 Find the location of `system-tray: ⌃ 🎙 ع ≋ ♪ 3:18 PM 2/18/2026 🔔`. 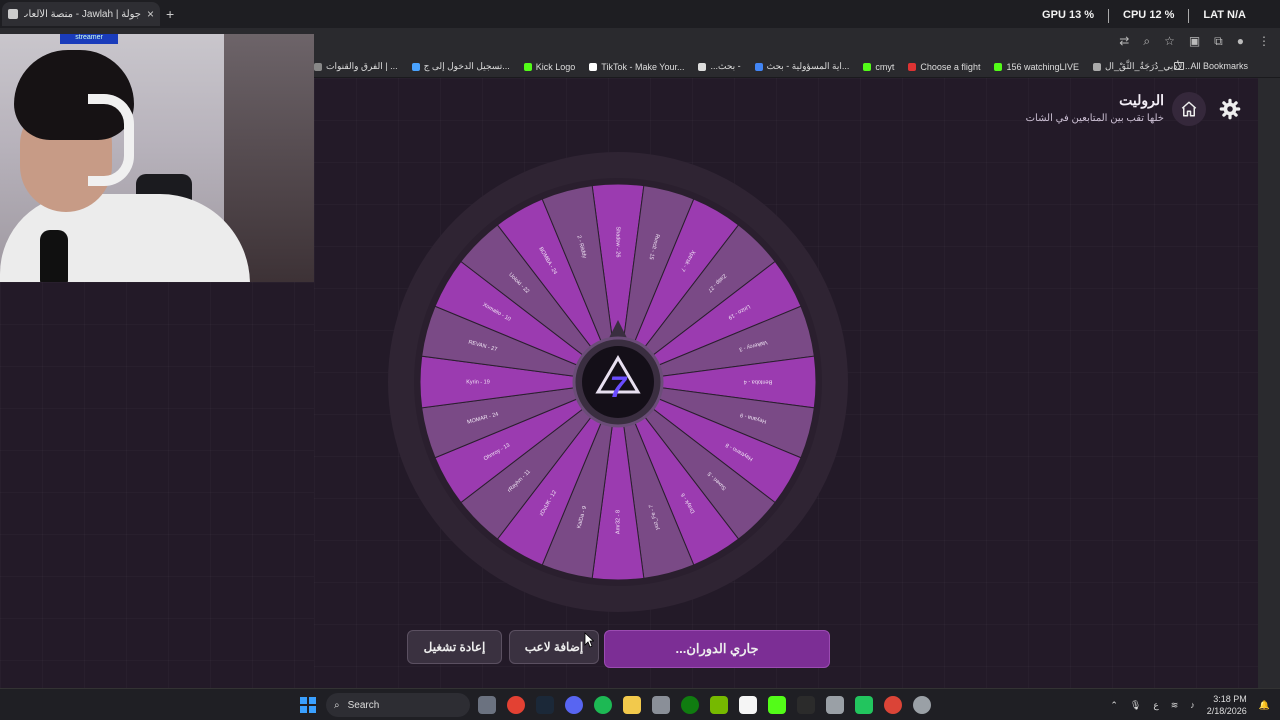

system-tray: ⌃ 🎙 ع ≋ ♪ 3:18 PM 2/18/2026 🔔 is located at coordinates (1190, 705).